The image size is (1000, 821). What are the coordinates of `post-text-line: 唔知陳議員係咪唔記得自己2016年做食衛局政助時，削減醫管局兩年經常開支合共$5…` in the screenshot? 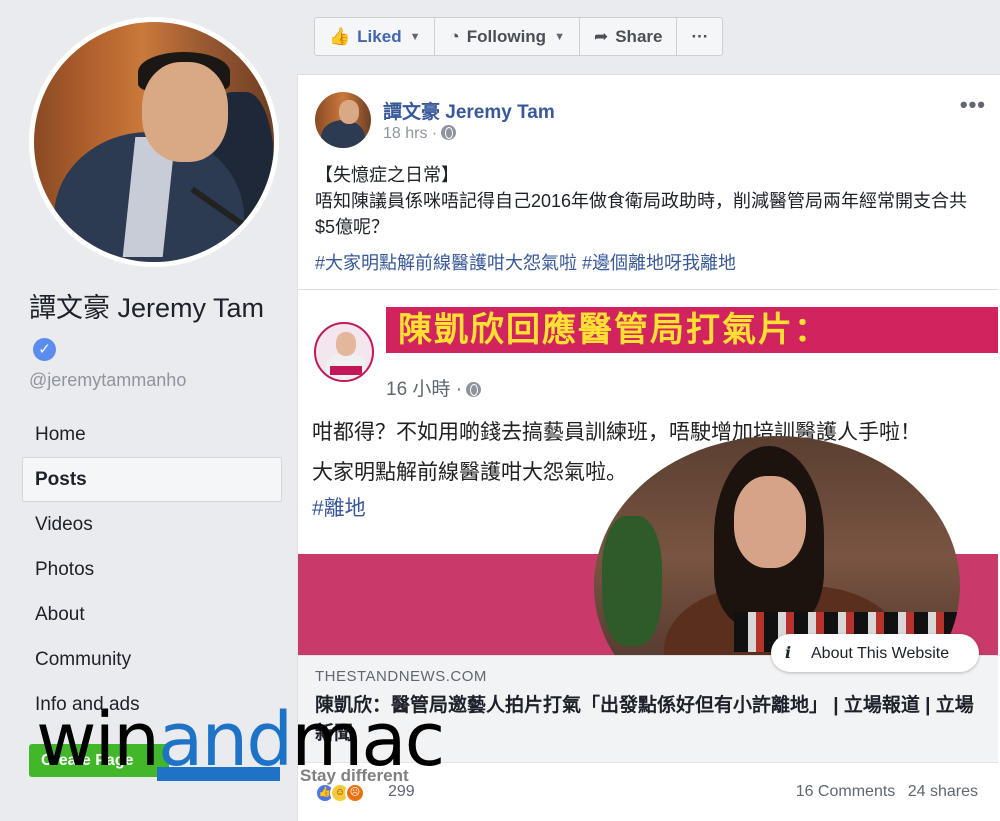 It's located at (641, 214).